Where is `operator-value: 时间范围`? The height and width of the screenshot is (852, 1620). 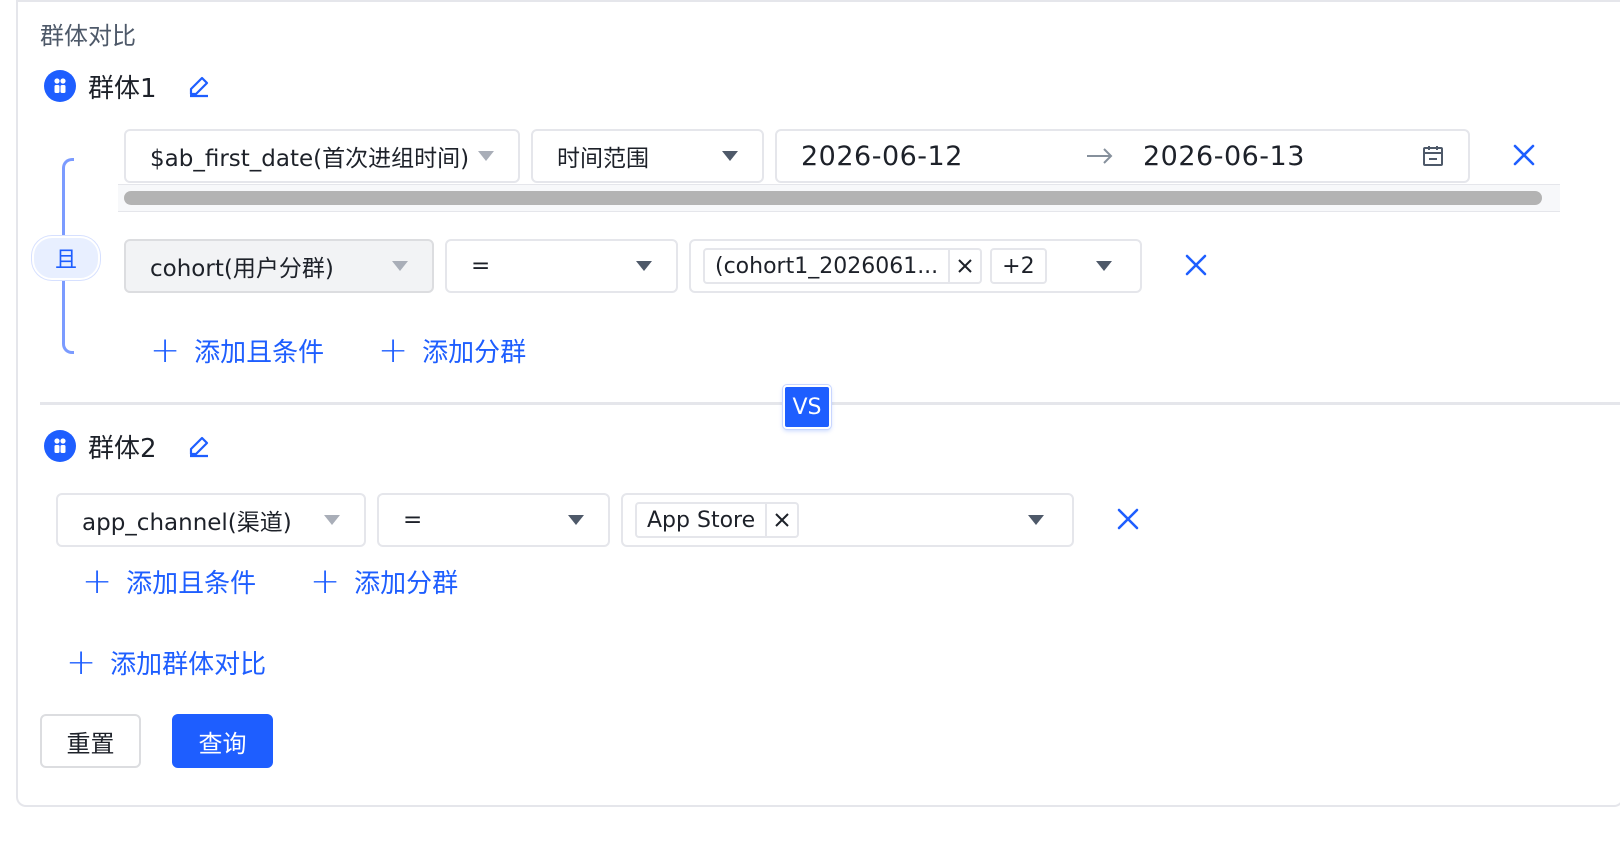 operator-value: 时间范围 is located at coordinates (603, 159).